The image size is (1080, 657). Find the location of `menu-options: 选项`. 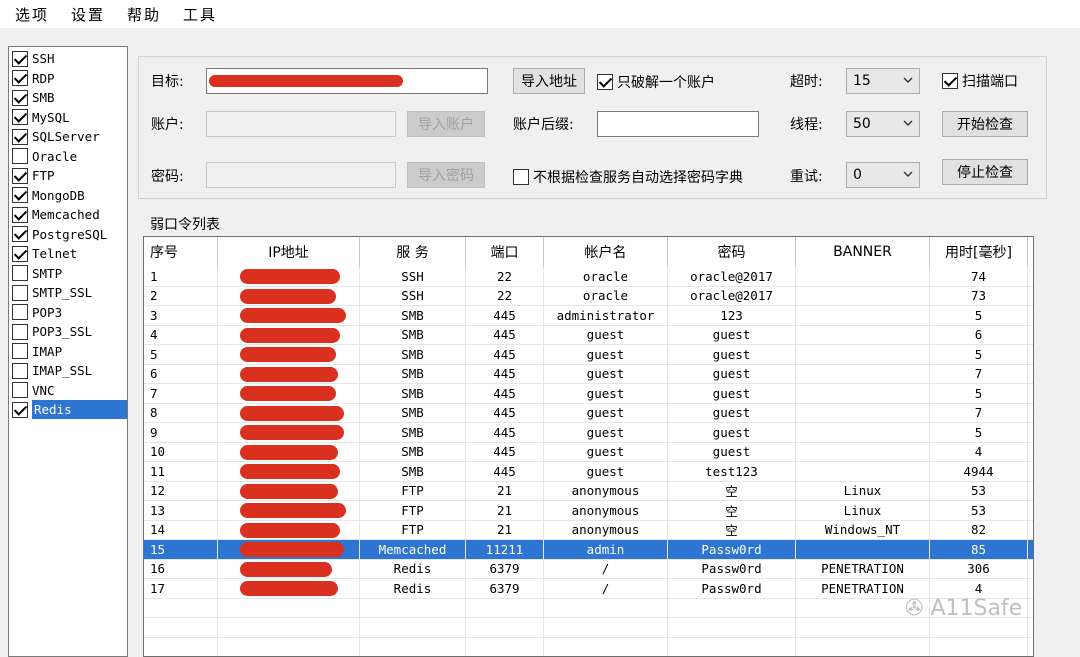

menu-options: 选项 is located at coordinates (32, 14).